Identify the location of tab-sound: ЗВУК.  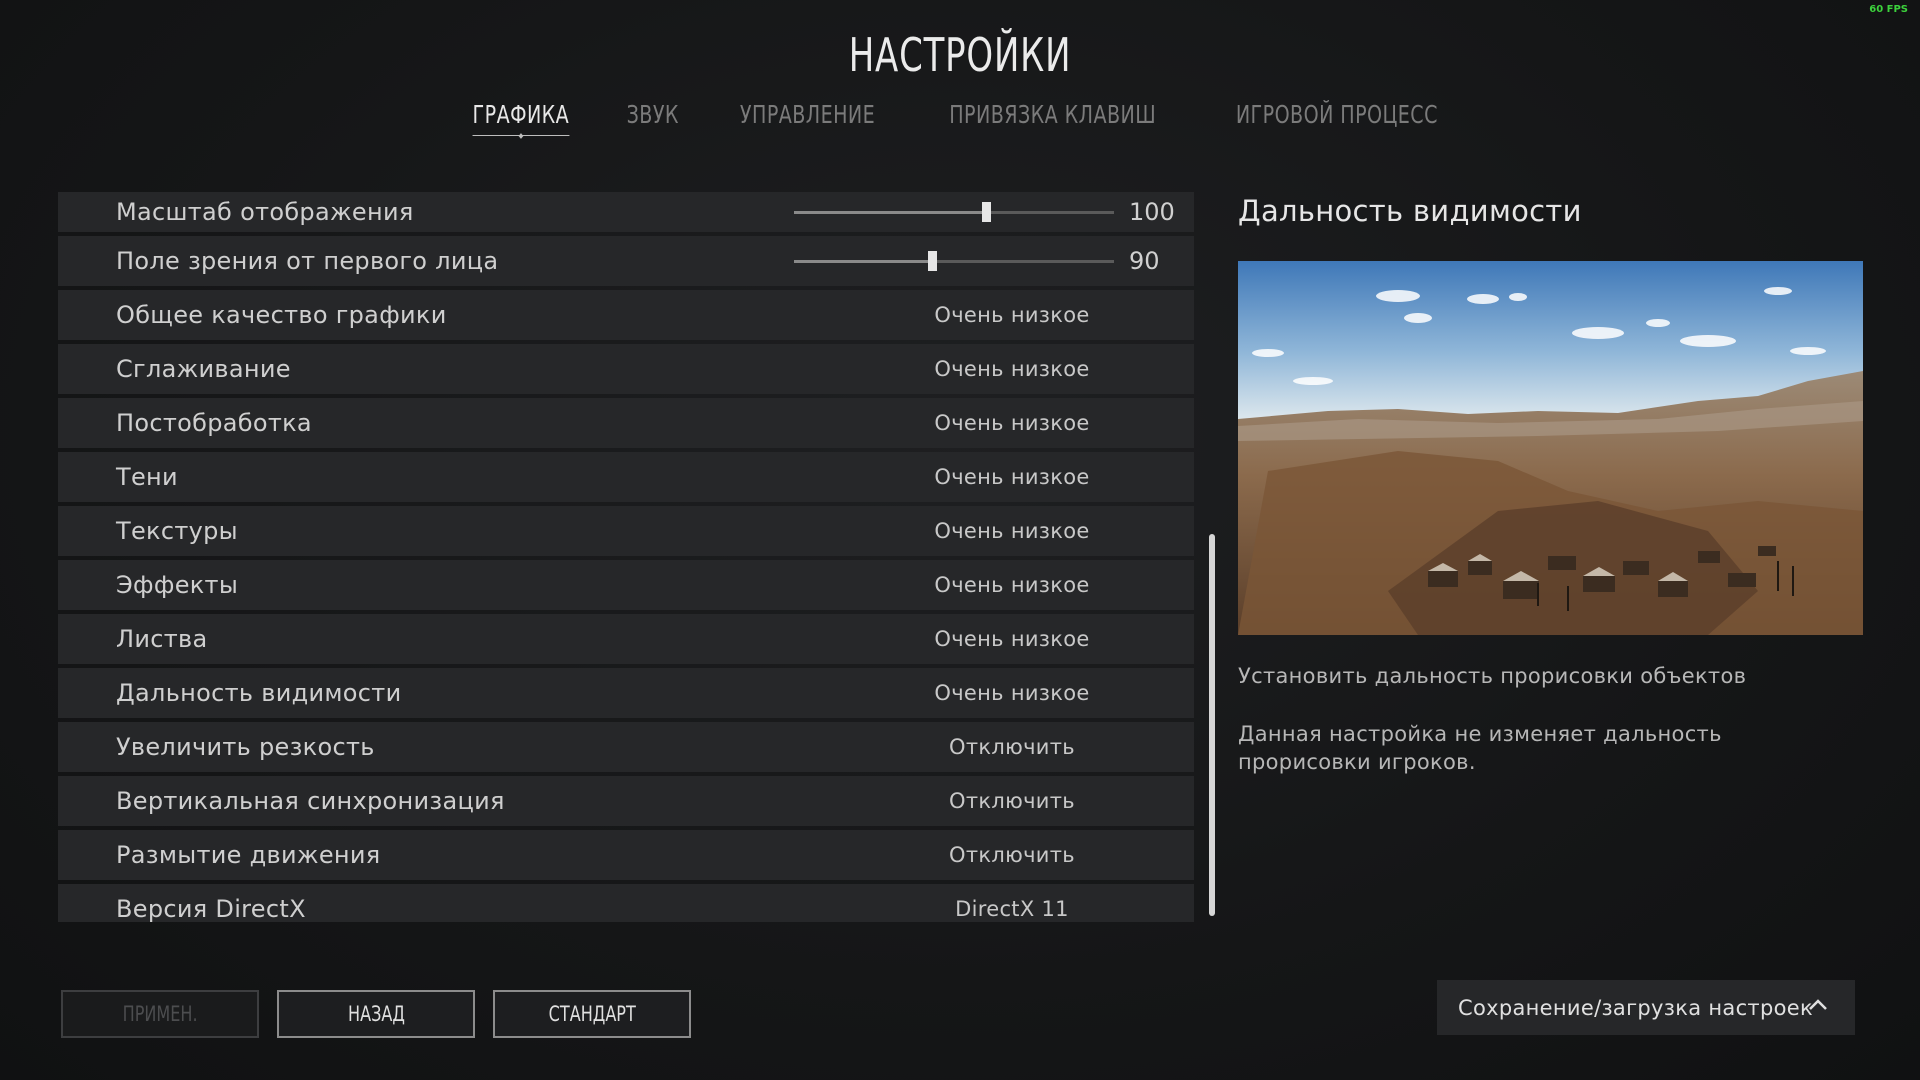
(653, 114).